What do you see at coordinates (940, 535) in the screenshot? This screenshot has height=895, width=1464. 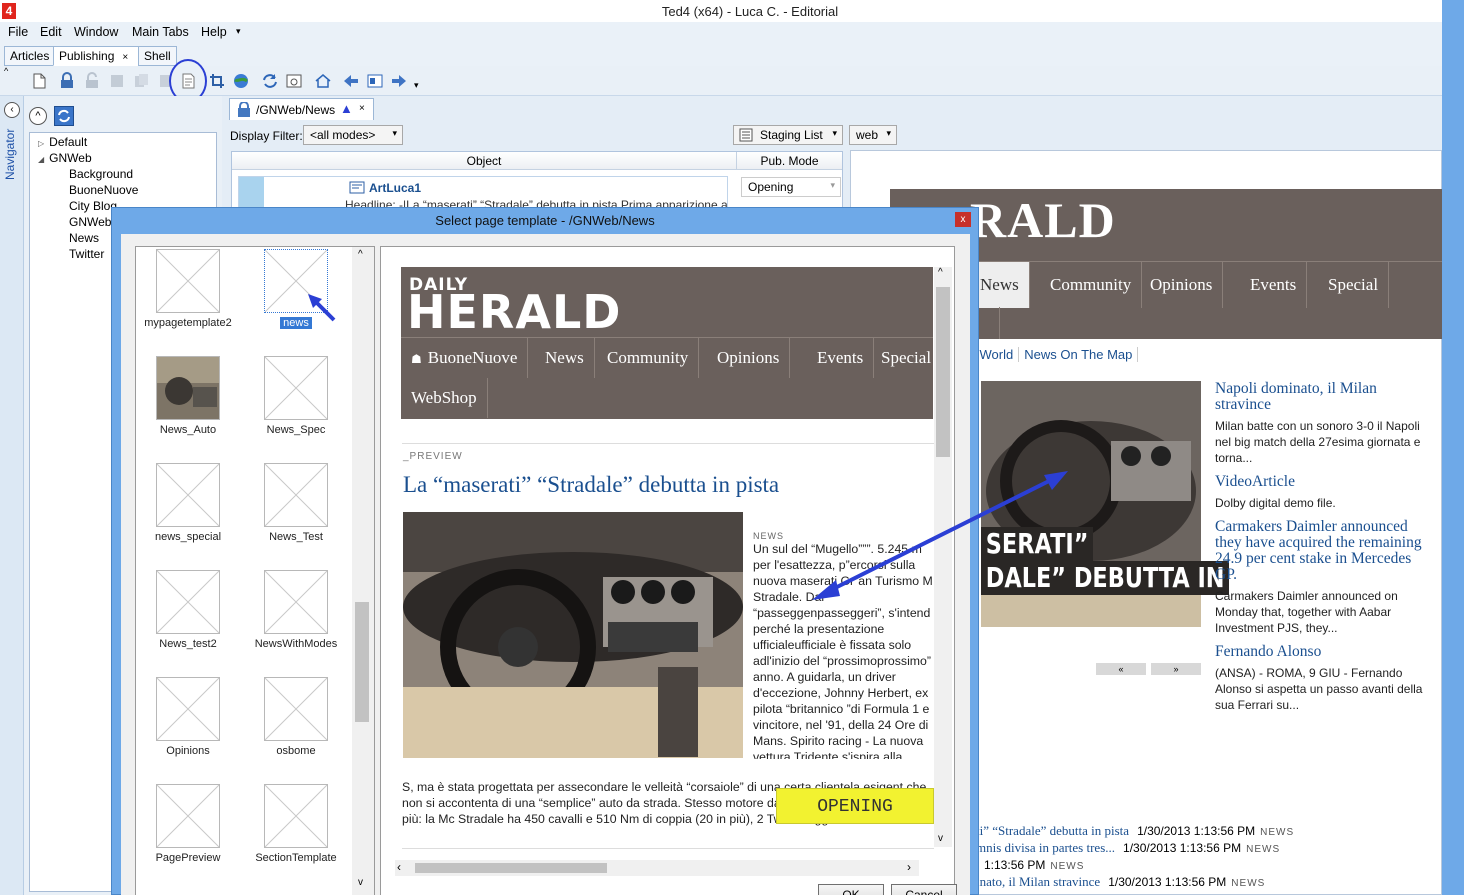 I see `arrow-preview-link` at bounding box center [940, 535].